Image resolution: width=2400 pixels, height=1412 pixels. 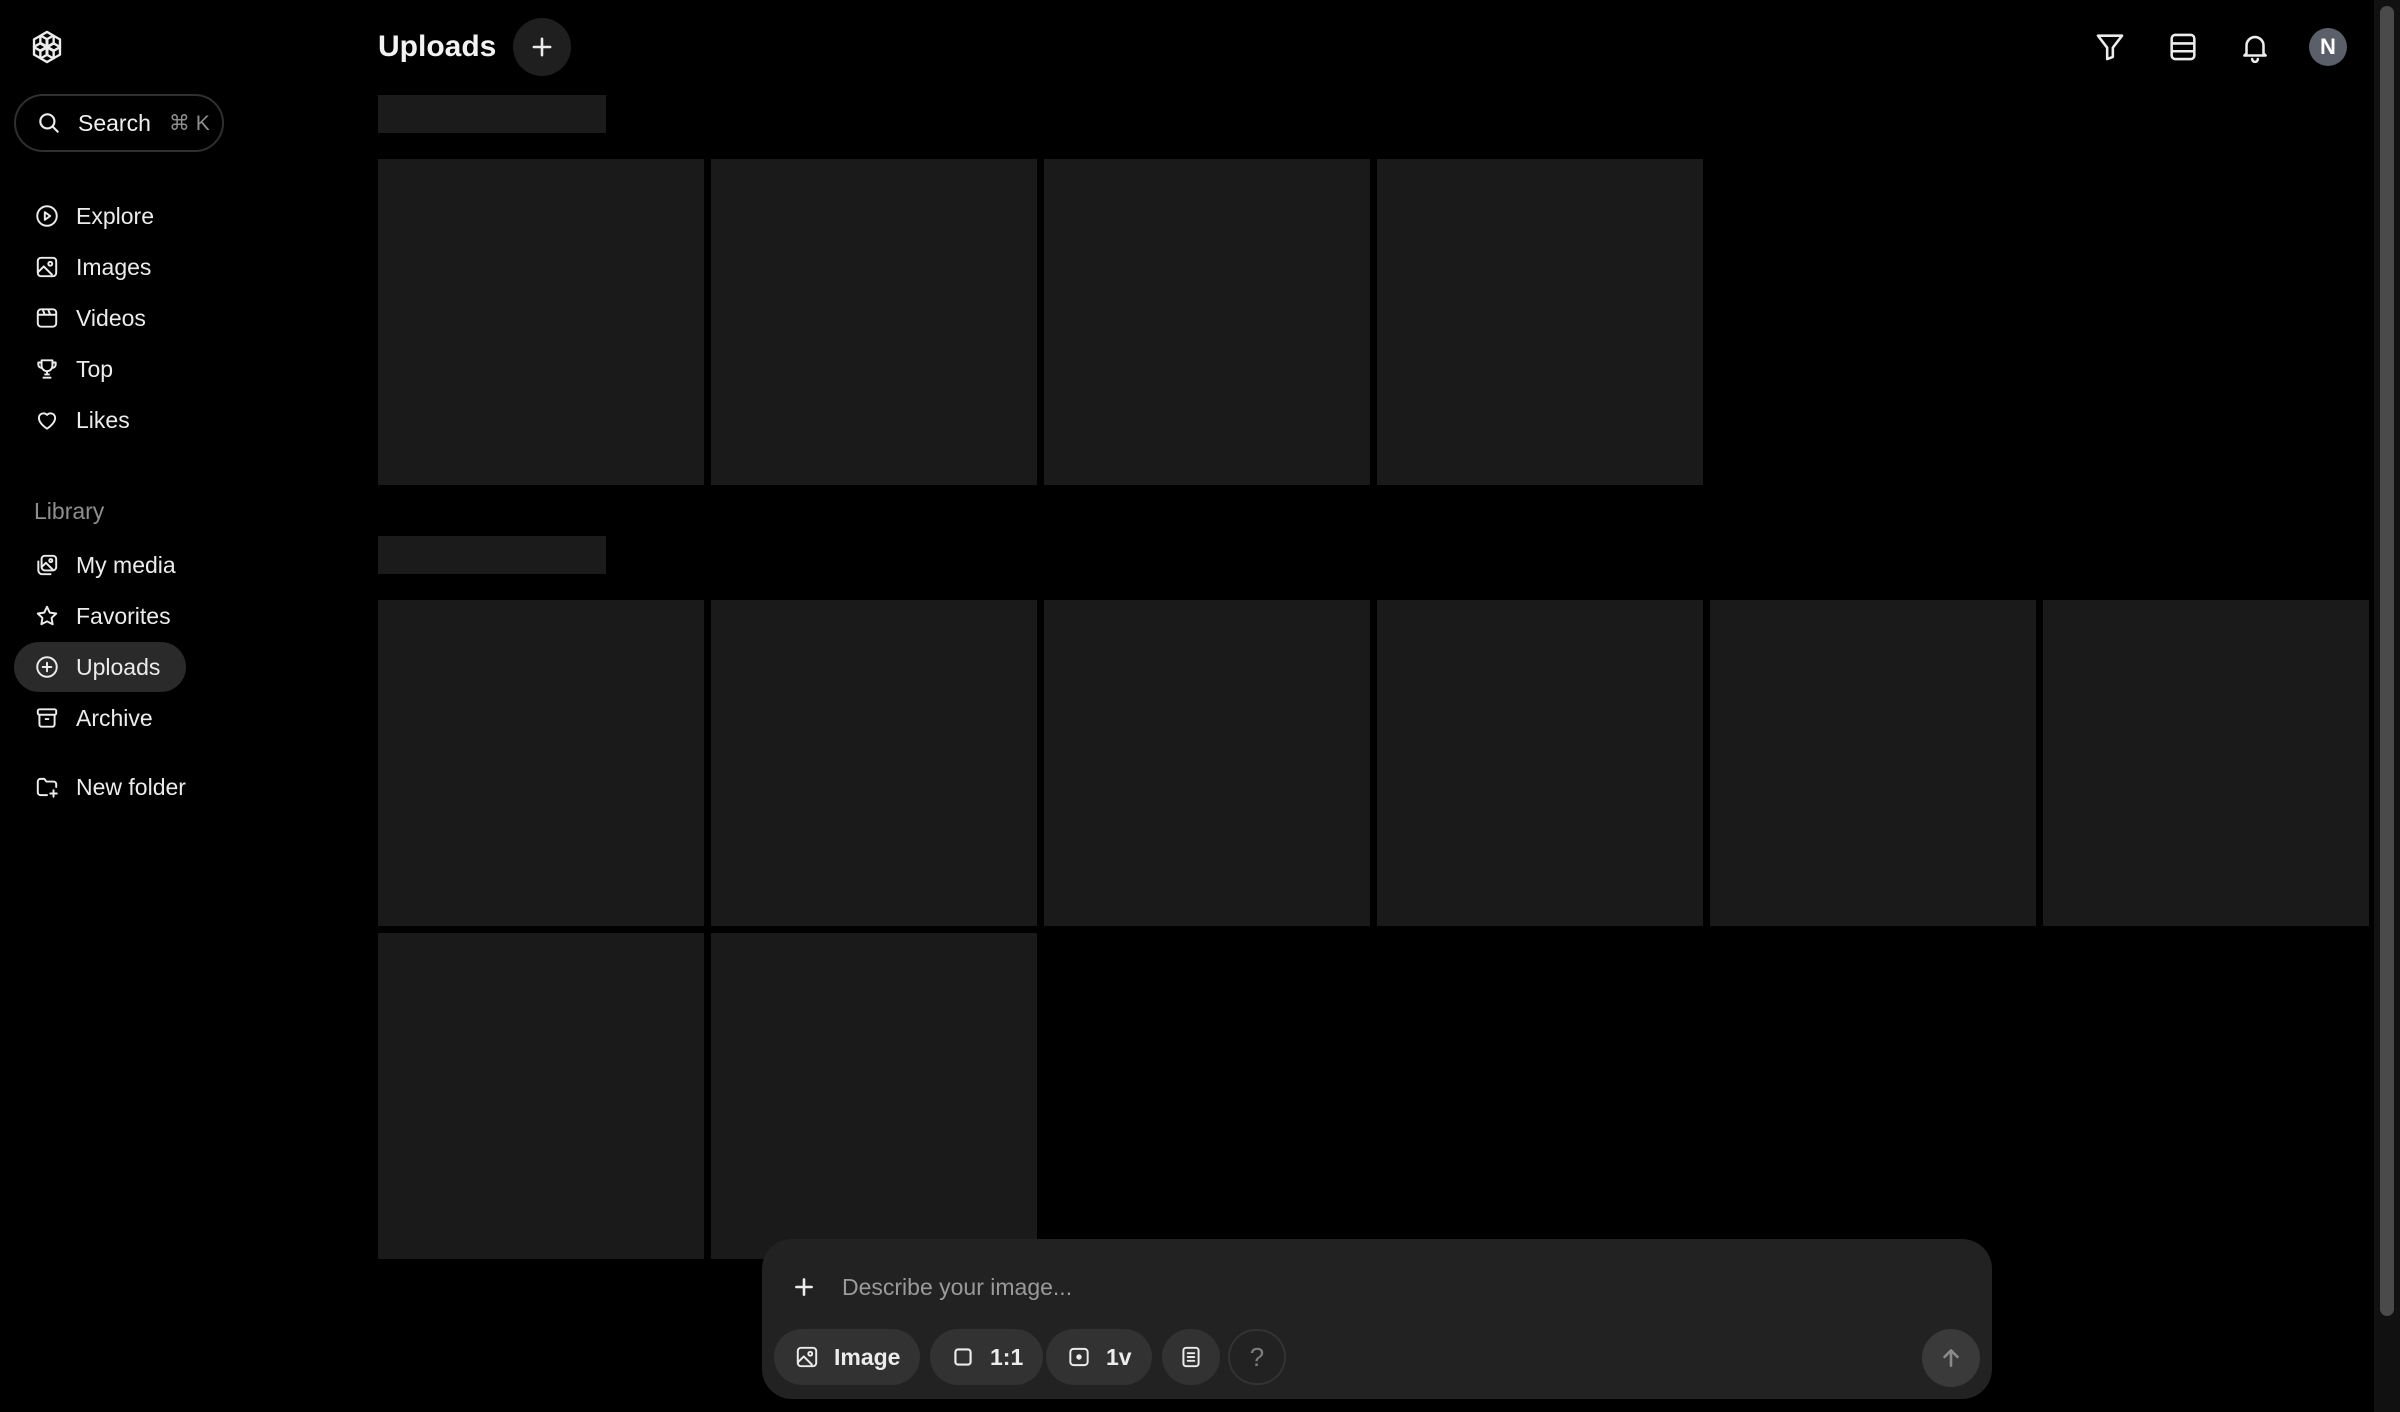 I want to click on sidebar-item-label: My media, so click(x=126, y=564).